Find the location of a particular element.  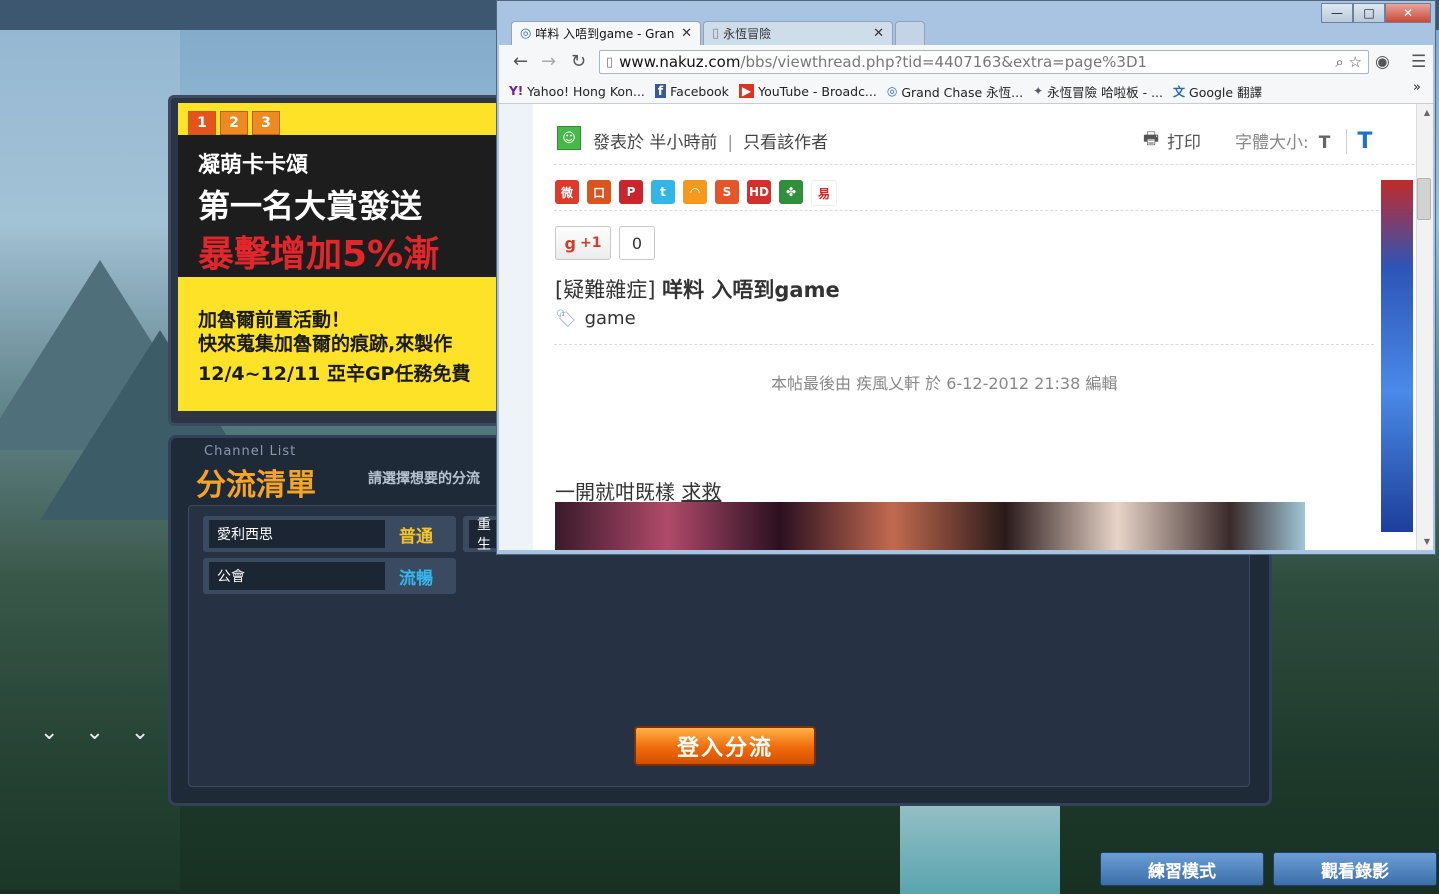

bookmark-item: 文 Google 翻譯 is located at coordinates (1217, 91).